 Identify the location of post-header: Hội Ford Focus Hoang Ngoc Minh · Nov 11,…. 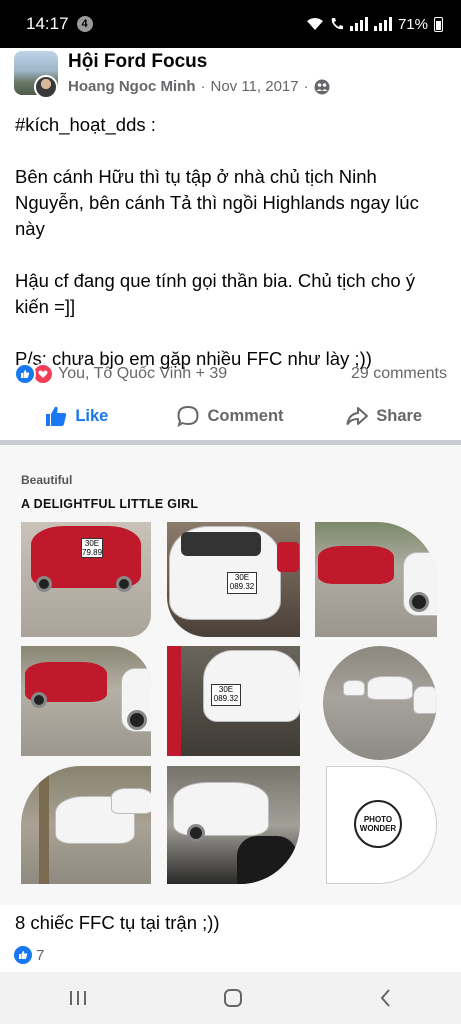
(230, 75).